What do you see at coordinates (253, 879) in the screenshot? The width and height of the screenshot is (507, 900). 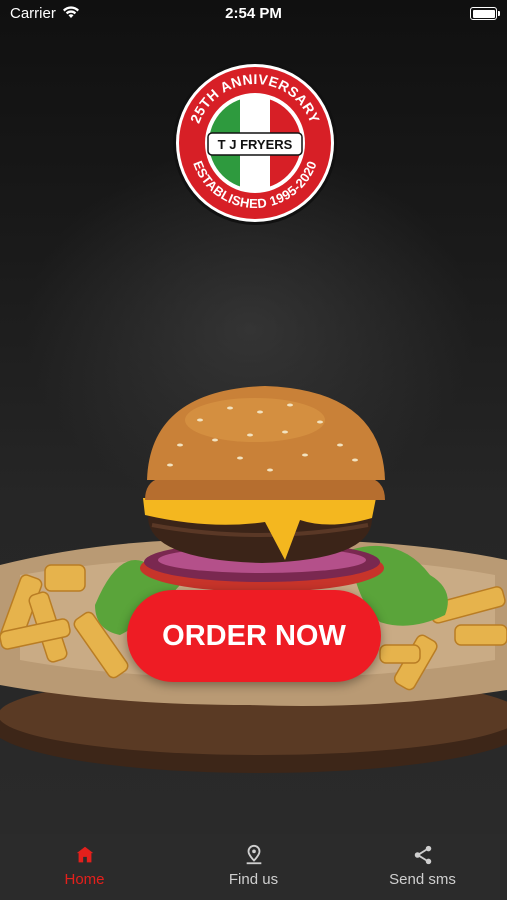 I see `tab-find-us-label: Find us` at bounding box center [253, 879].